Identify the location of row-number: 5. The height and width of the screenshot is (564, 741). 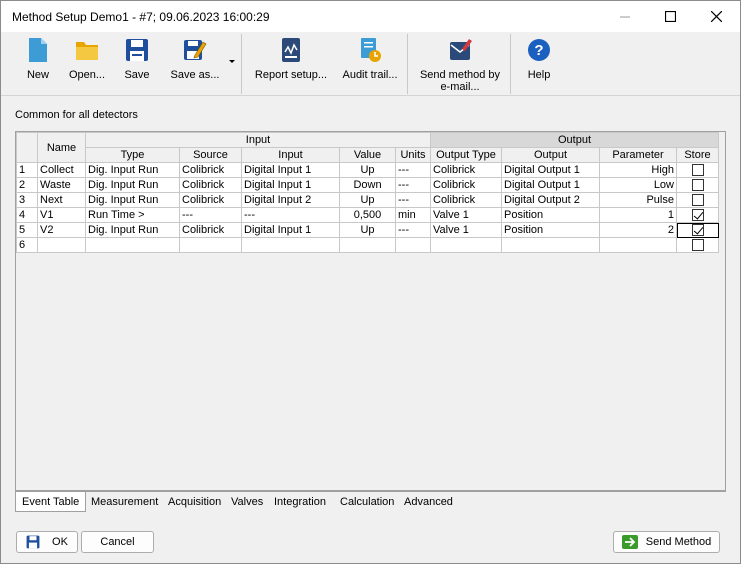
(27, 230).